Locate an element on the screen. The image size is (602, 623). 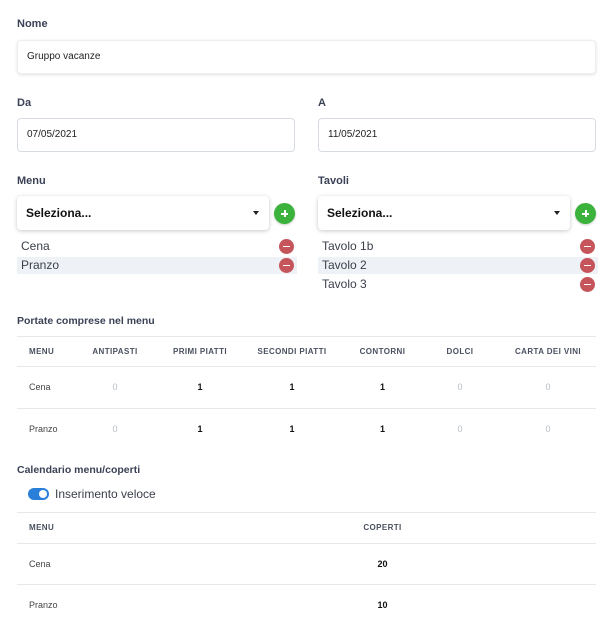
calendar-covers-value: 10 is located at coordinates (382, 605).